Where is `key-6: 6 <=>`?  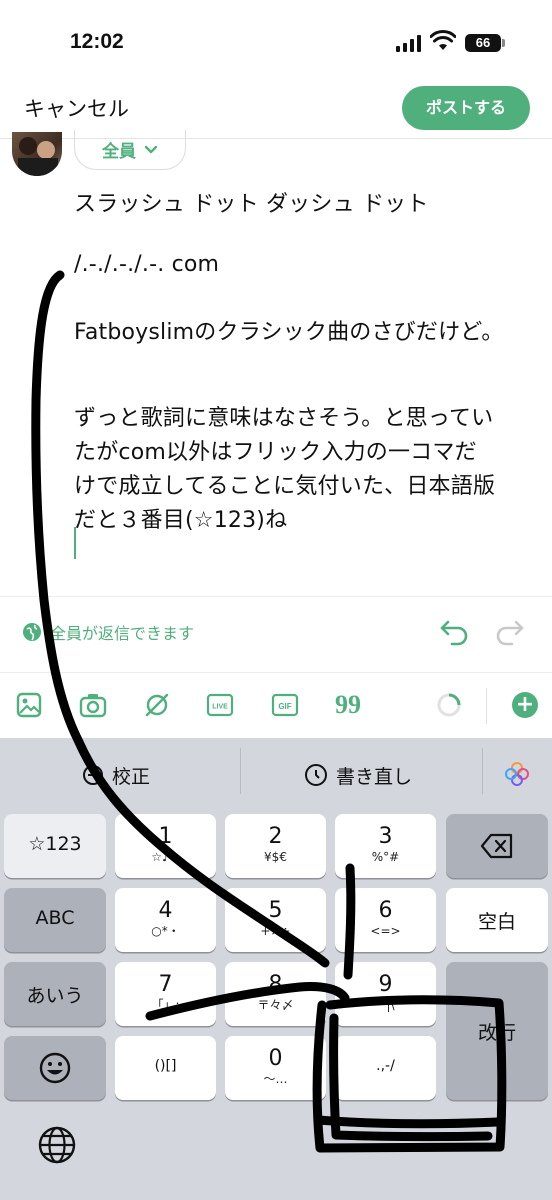
key-6: 6 <=> is located at coordinates (385, 920).